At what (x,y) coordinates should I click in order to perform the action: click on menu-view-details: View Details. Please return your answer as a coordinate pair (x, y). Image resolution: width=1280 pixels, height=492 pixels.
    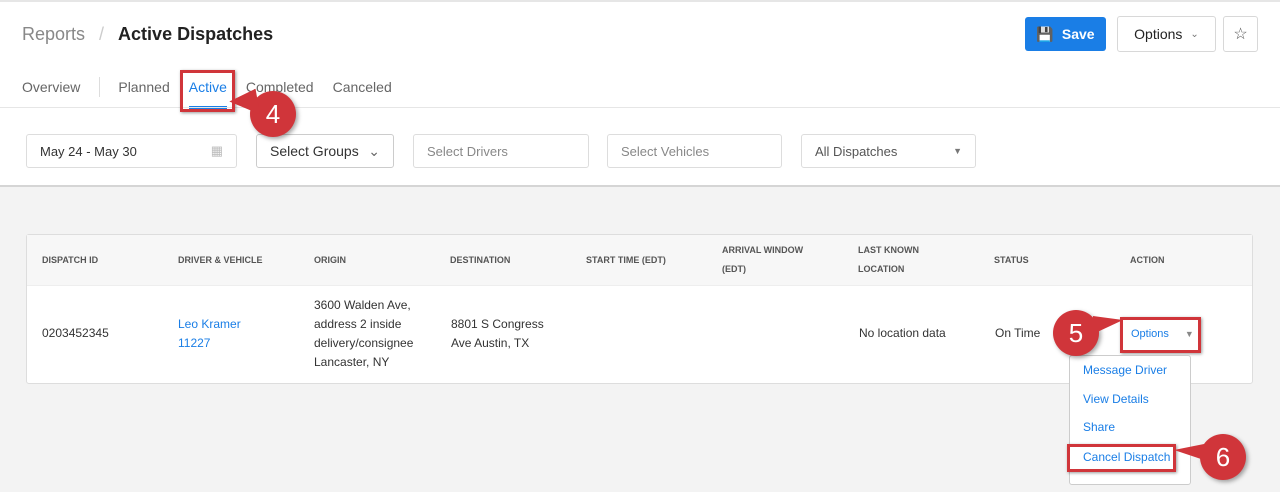
    Looking at the image, I should click on (1116, 399).